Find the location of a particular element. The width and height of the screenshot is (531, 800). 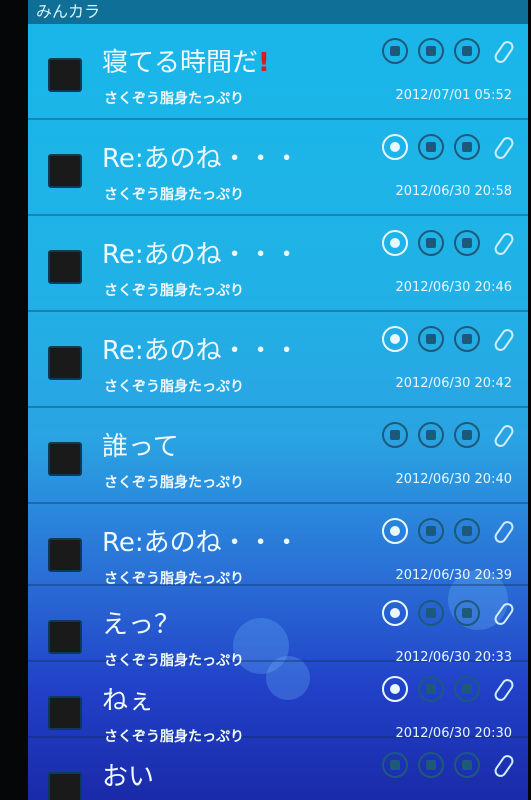

message-row: Re:あのね・・・ さくぞう脂身たっぷり 2012/06/30 20:42 is located at coordinates (278, 360).